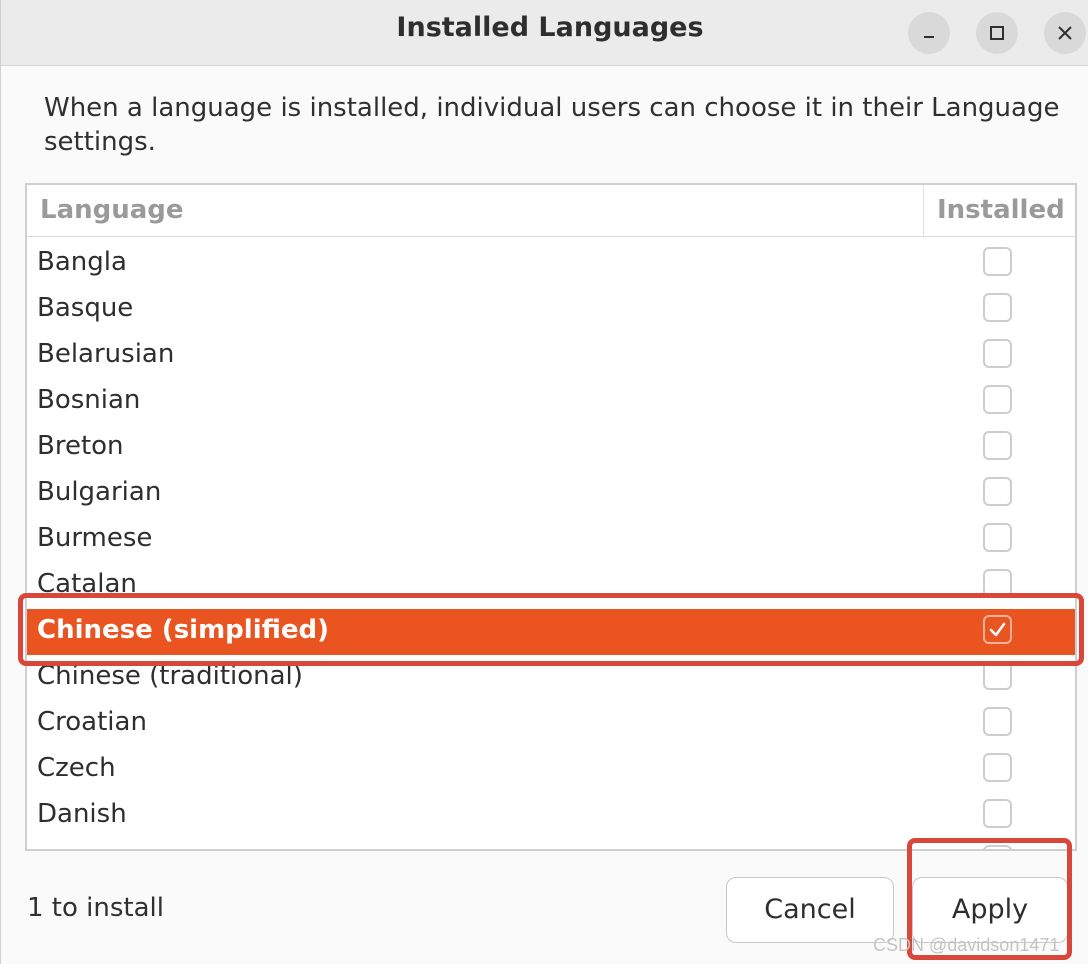 This screenshot has width=1088, height=964. What do you see at coordinates (551, 816) in the screenshot?
I see `list-item: Danish` at bounding box center [551, 816].